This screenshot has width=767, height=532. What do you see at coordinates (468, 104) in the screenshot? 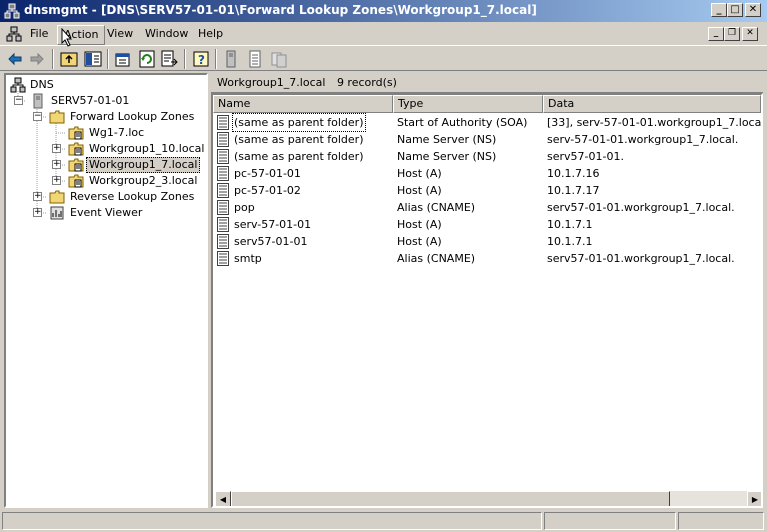
I see `column-header-type: Type` at bounding box center [468, 104].